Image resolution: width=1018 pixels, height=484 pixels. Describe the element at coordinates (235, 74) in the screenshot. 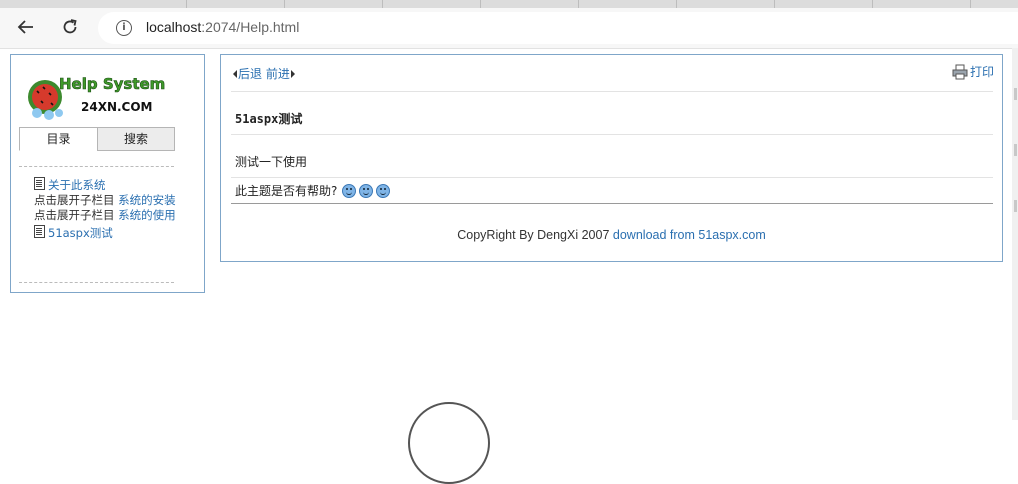

I see `back-arrow-icon` at that location.